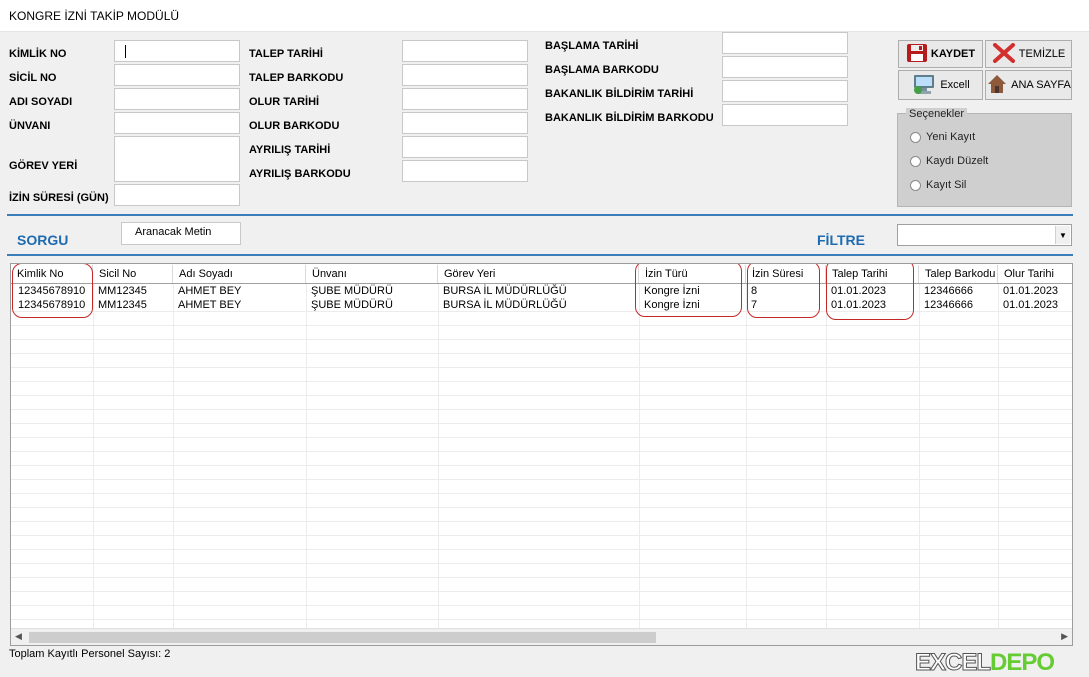 The image size is (1089, 677). What do you see at coordinates (984, 235) in the screenshot?
I see `filter-select: ▼` at bounding box center [984, 235].